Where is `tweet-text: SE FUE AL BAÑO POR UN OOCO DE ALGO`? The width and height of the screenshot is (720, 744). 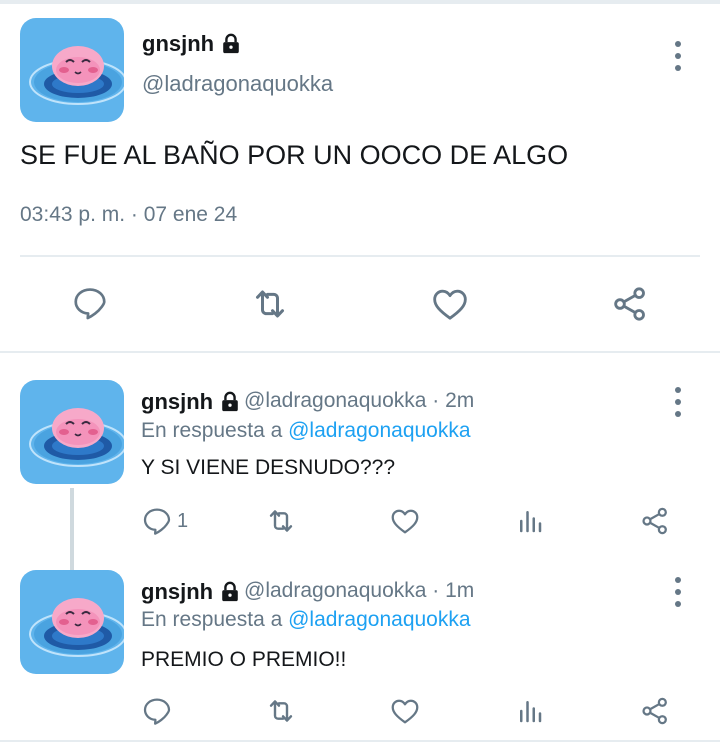
tweet-text: SE FUE AL BAÑO POR UN OOCO DE ALGO is located at coordinates (294, 155).